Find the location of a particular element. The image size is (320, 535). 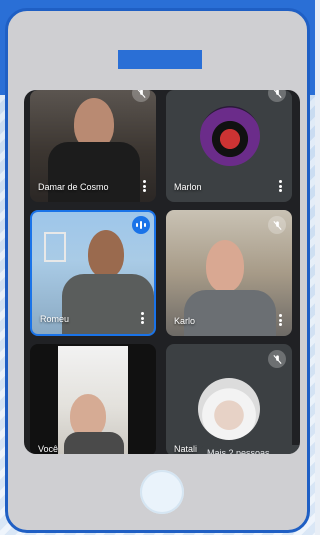

wall-decoration is located at coordinates (55, 247).